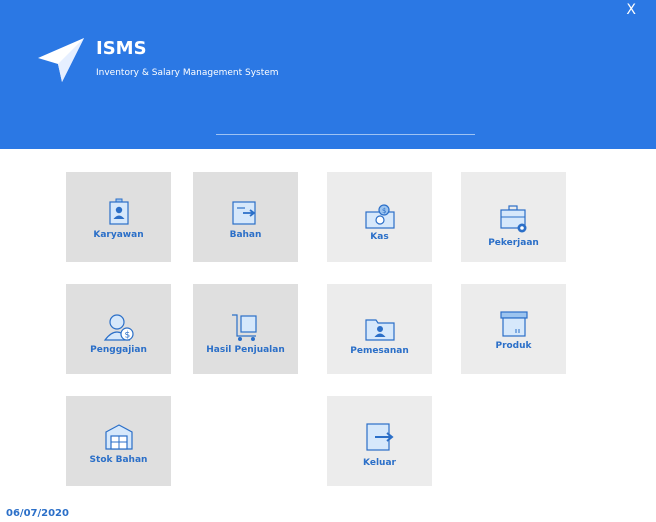  I want to click on header-divider, so click(345, 134).